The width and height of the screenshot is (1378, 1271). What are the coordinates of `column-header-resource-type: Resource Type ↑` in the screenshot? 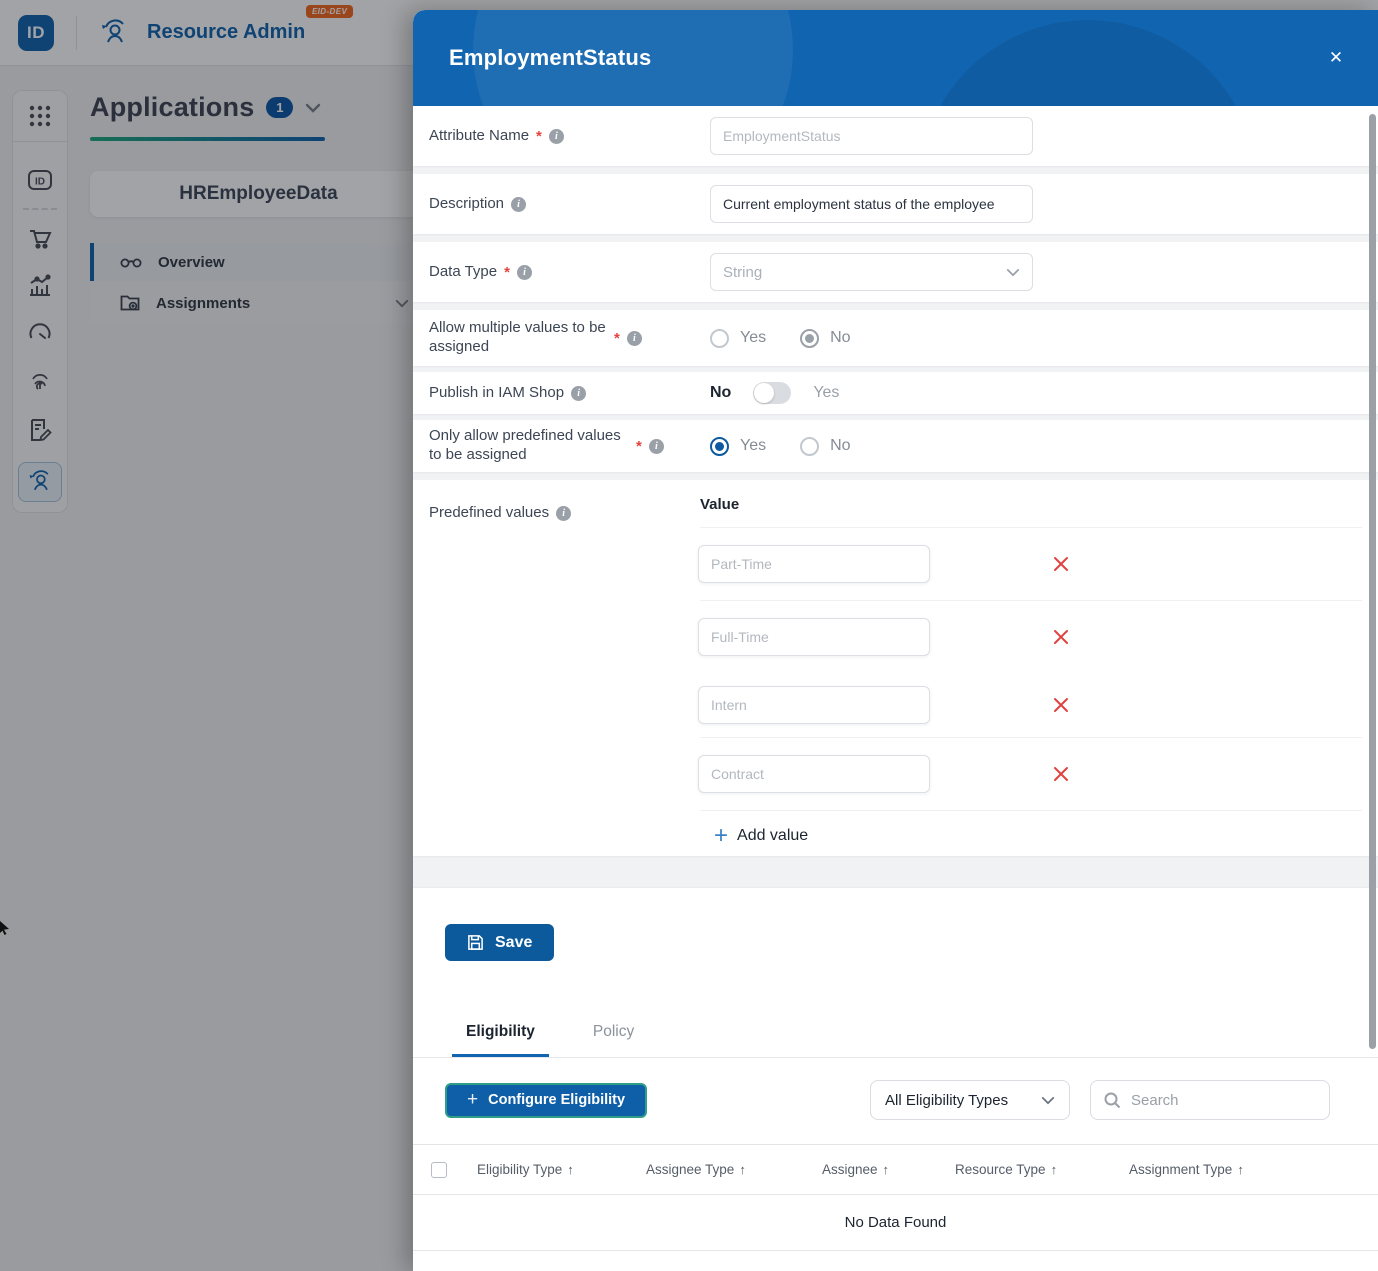 It's located at (1042, 1169).